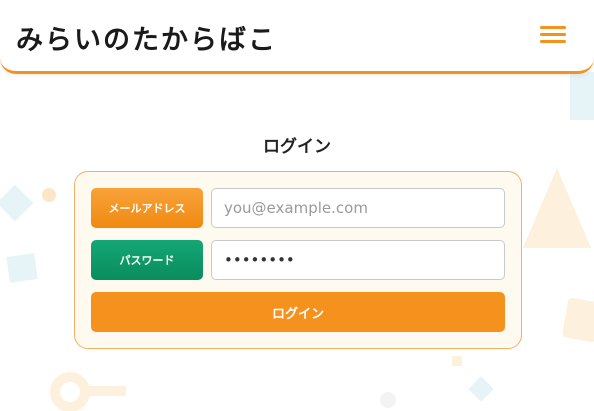 The image size is (594, 411). I want to click on page-title: ログイン, so click(297, 147).